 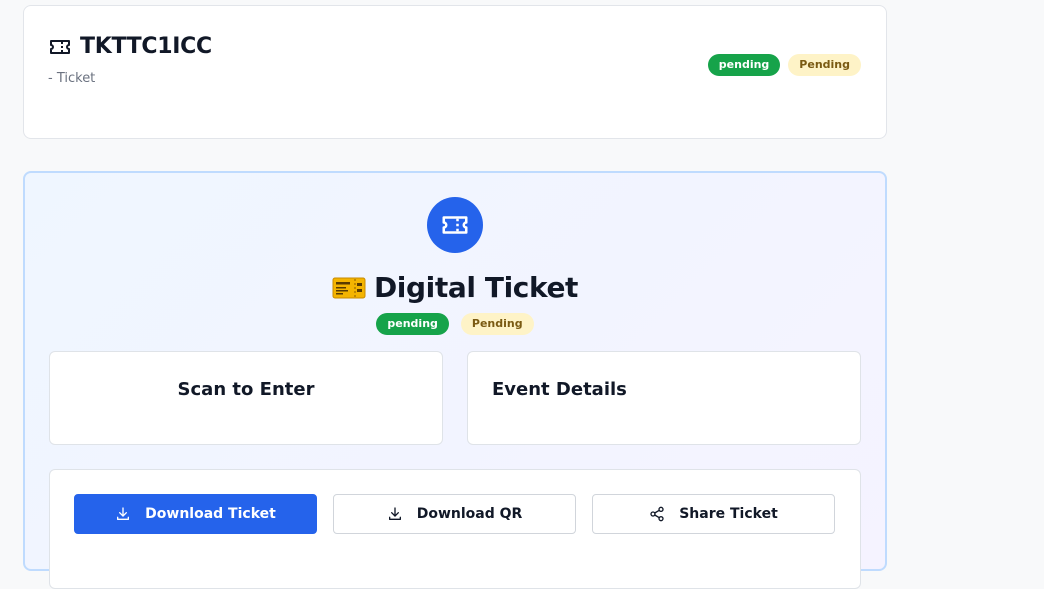 What do you see at coordinates (728, 514) in the screenshot?
I see `share-ticket-label: Share Ticket` at bounding box center [728, 514].